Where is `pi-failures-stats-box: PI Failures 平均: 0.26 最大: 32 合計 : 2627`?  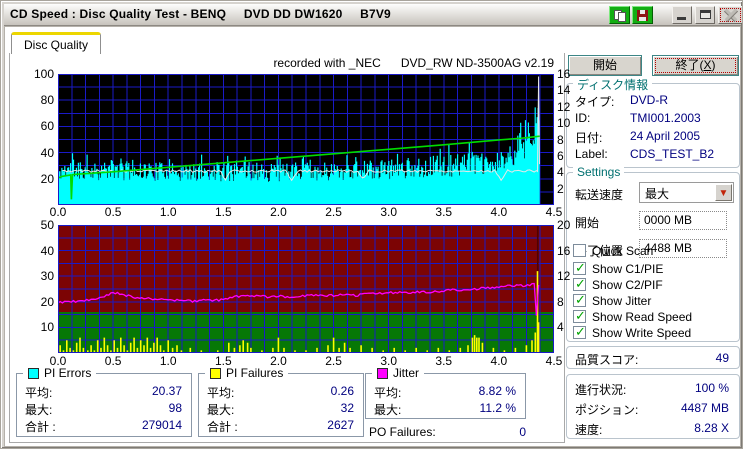
pi-failures-stats-box: PI Failures 平均: 0.26 最大: 32 合計 : 2627 is located at coordinates (281, 401).